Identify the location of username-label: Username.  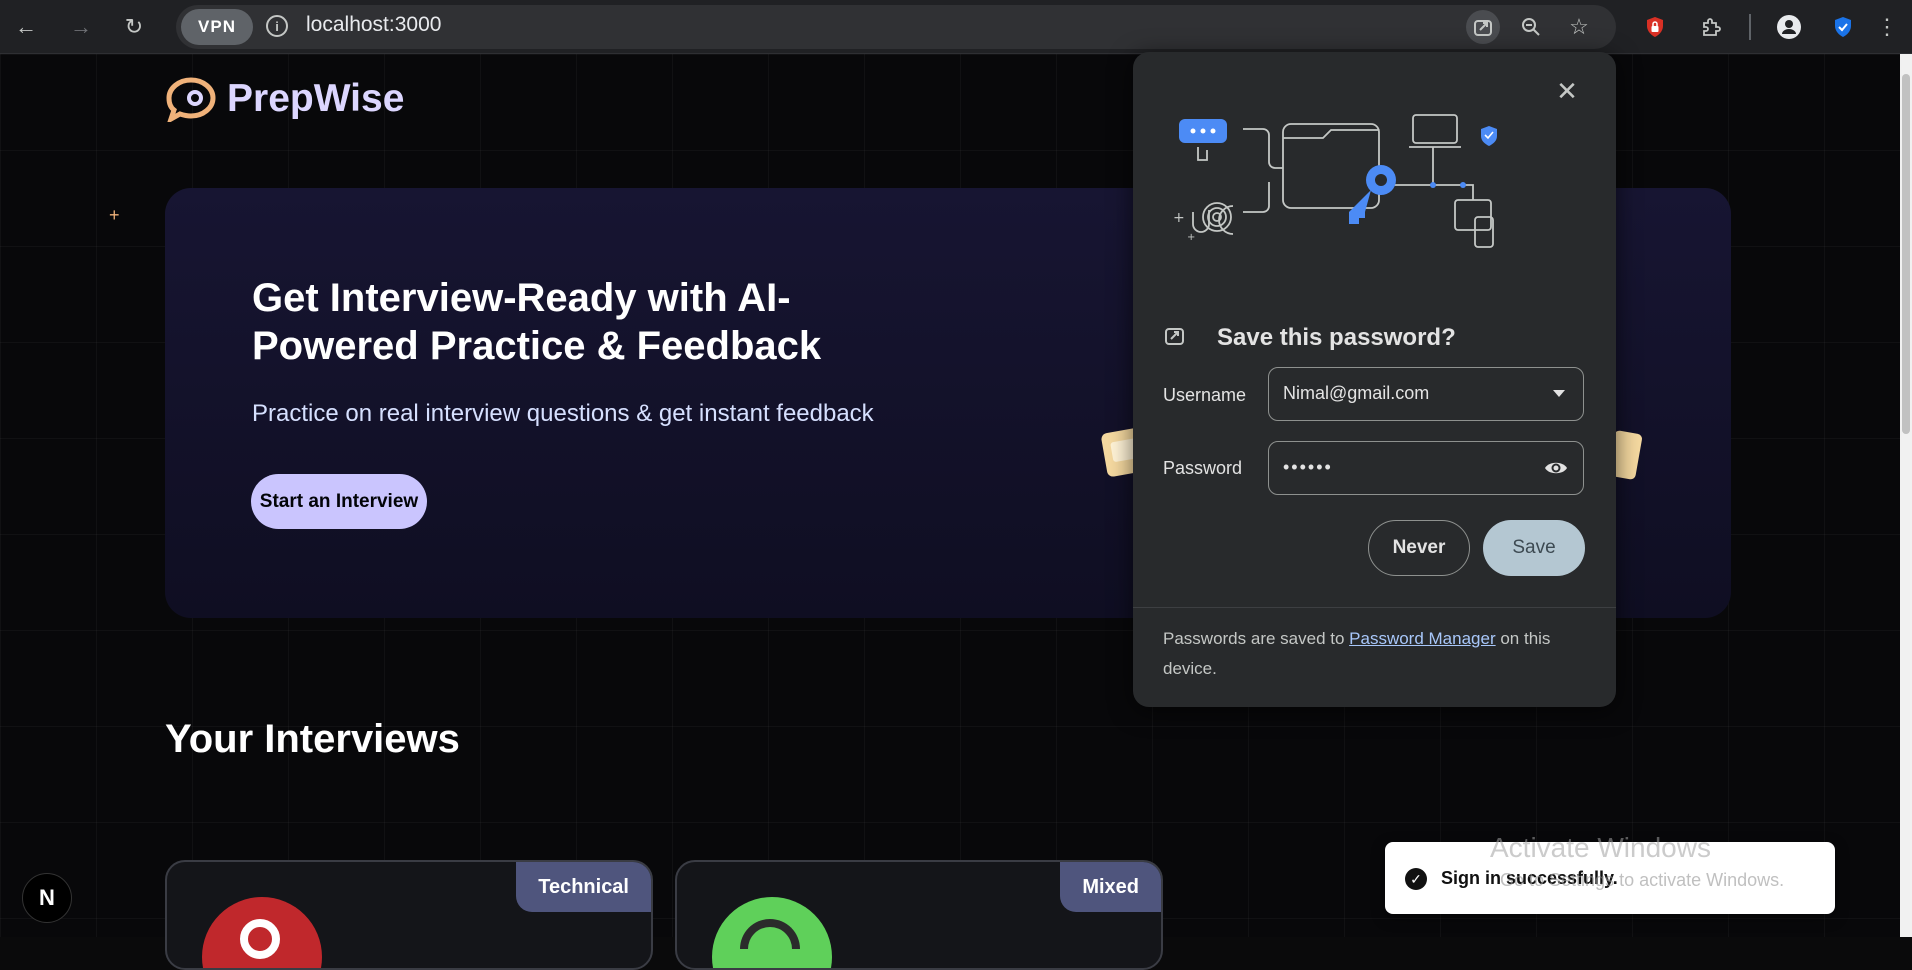
(1205, 395).